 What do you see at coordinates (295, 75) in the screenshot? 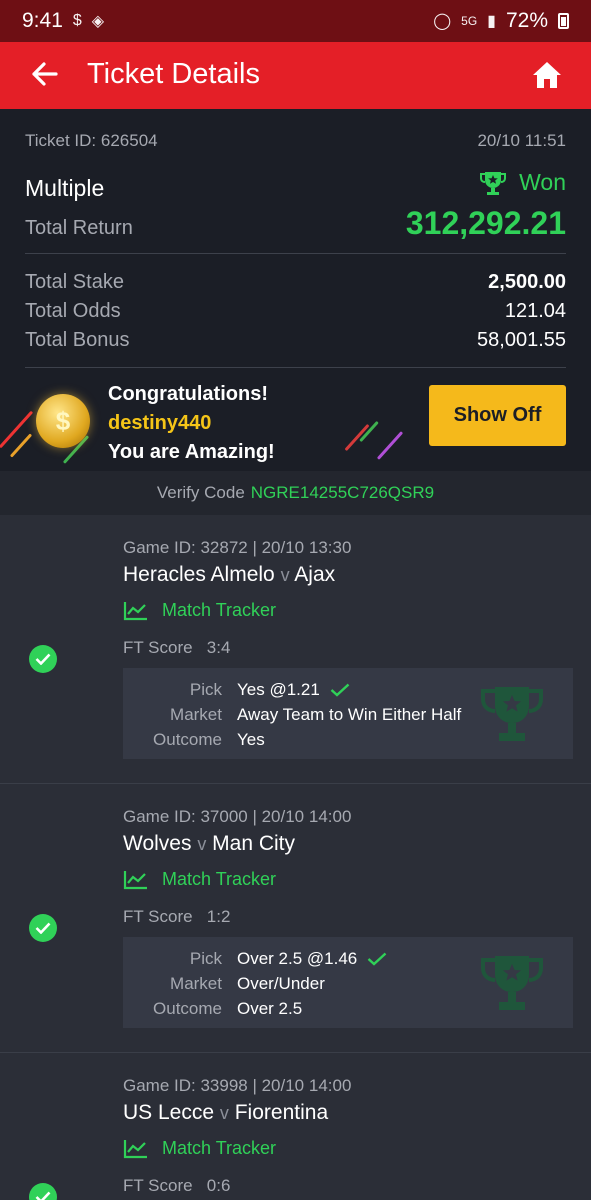
I see `app-bar: Ticket Details` at bounding box center [295, 75].